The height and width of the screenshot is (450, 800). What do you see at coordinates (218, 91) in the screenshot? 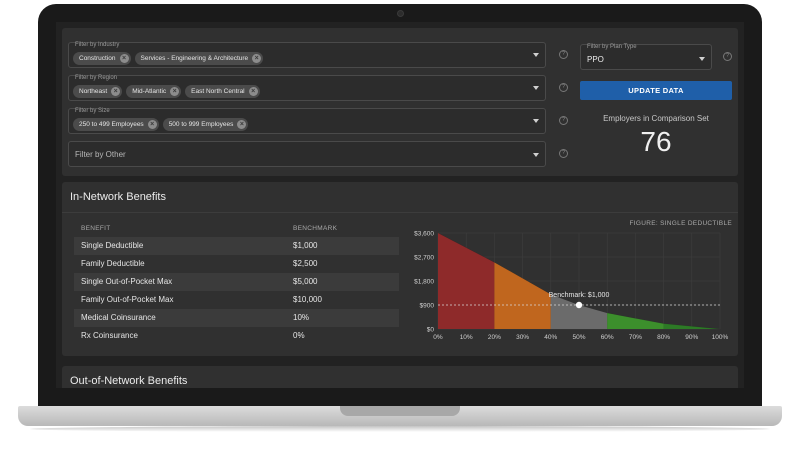
I see `chip-label: East North Central` at bounding box center [218, 91].